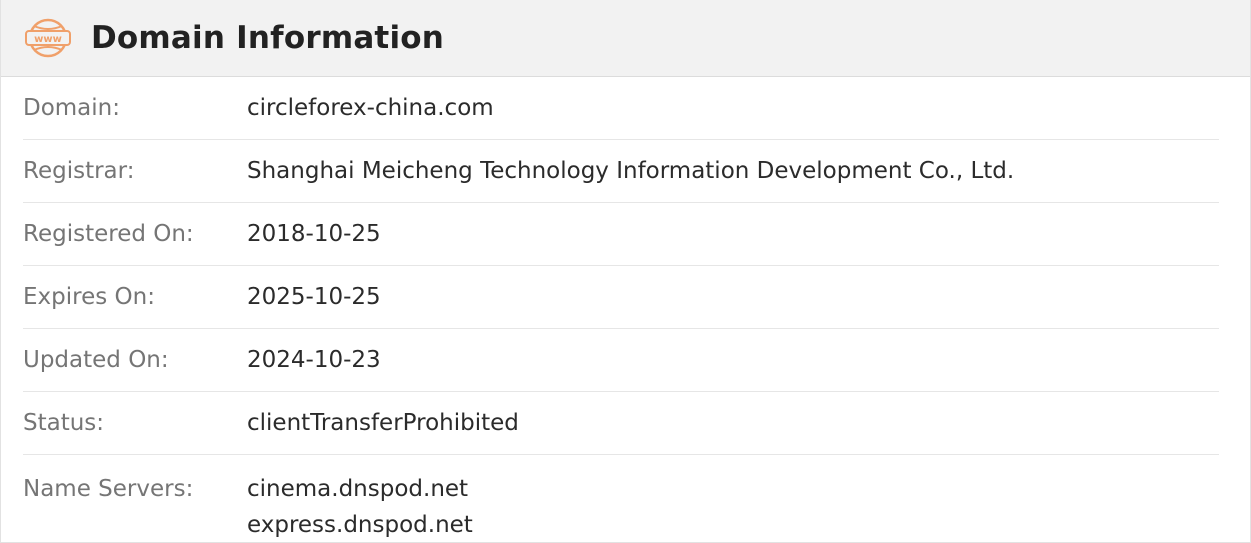 The height and width of the screenshot is (543, 1251). What do you see at coordinates (383, 423) in the screenshot?
I see `status-value: clientTransferProhibited` at bounding box center [383, 423].